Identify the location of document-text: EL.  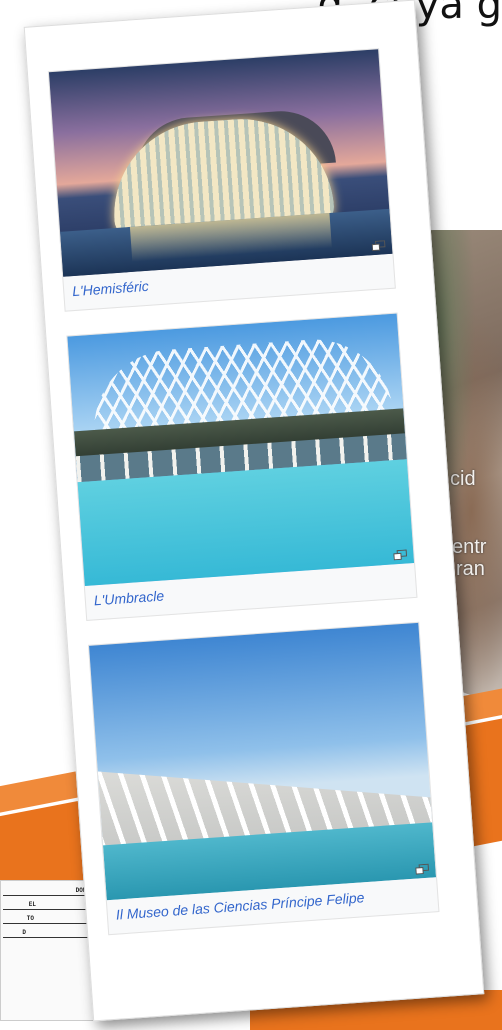
(32, 904).